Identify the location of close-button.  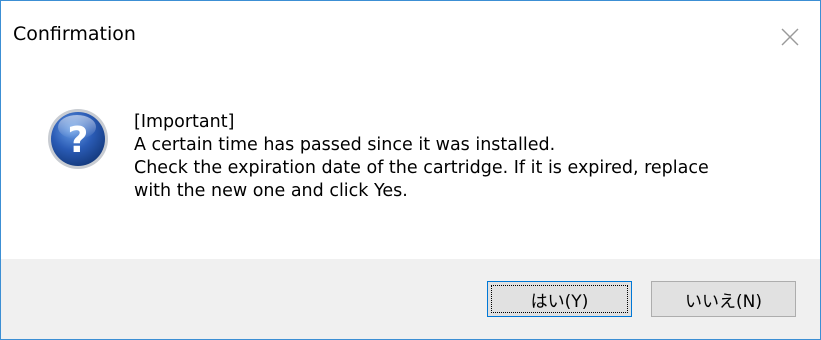
(790, 37).